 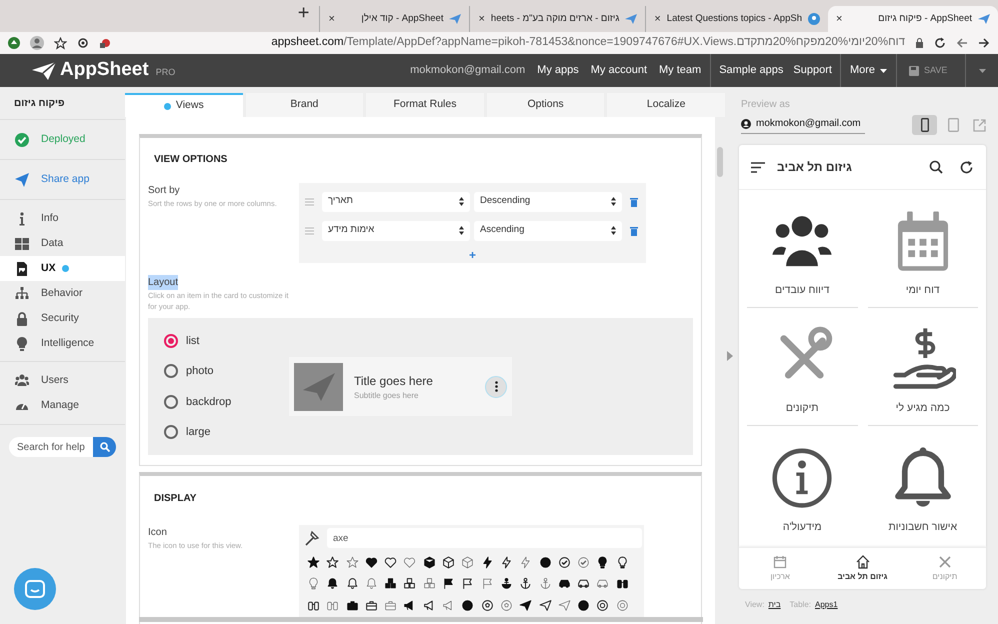 I want to click on sidebar-item: Users, so click(x=62, y=380).